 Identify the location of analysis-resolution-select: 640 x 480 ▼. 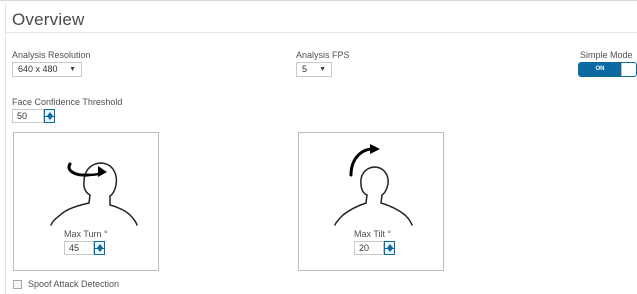
(47, 69).